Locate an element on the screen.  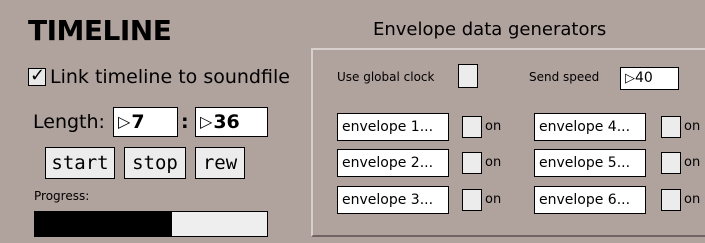
rew-button: rew is located at coordinates (220, 163).